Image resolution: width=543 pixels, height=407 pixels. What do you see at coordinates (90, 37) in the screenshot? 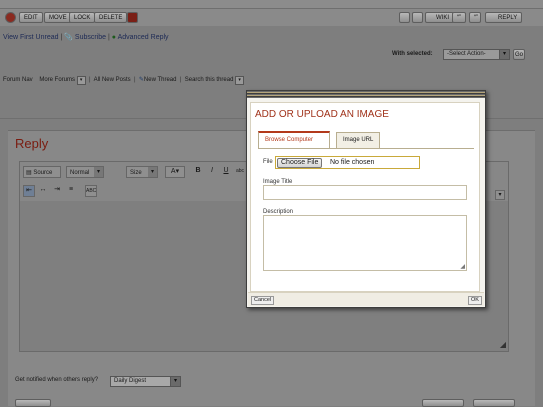
I see `subscribe-link: Subscribe` at bounding box center [90, 37].